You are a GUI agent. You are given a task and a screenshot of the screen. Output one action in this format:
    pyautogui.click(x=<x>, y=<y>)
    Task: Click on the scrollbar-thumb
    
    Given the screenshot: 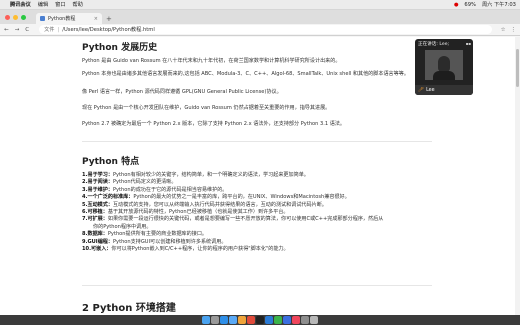 What is the action you would take?
    pyautogui.click(x=517, y=68)
    